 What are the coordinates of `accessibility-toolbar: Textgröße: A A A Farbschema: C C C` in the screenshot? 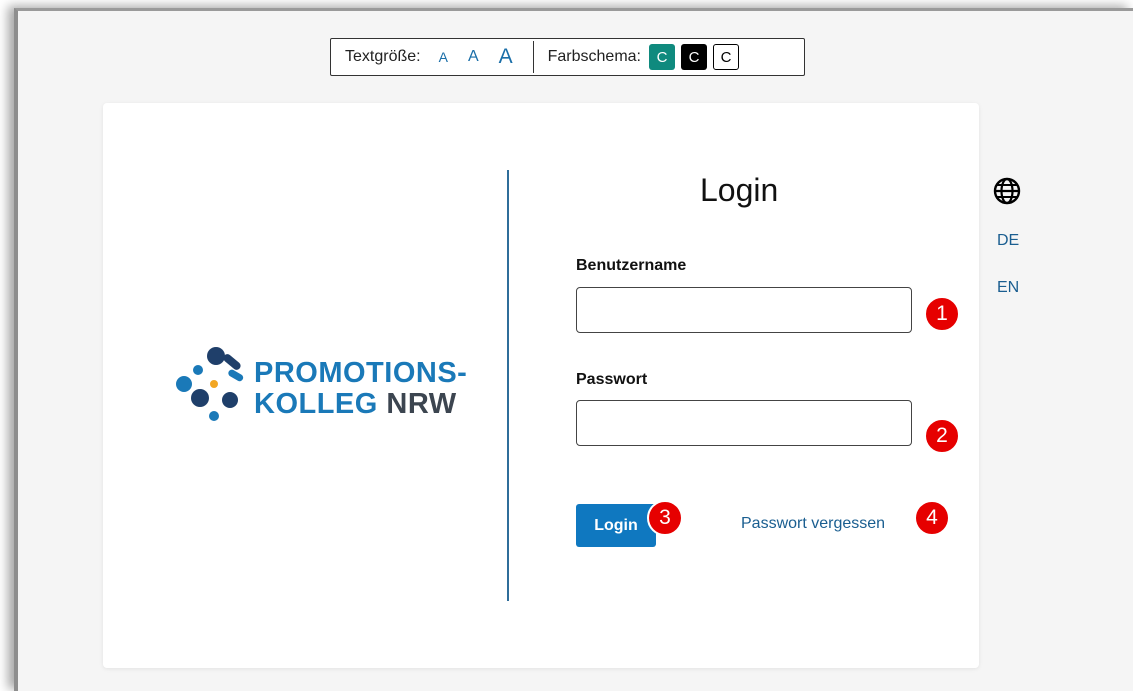 It's located at (567, 57).